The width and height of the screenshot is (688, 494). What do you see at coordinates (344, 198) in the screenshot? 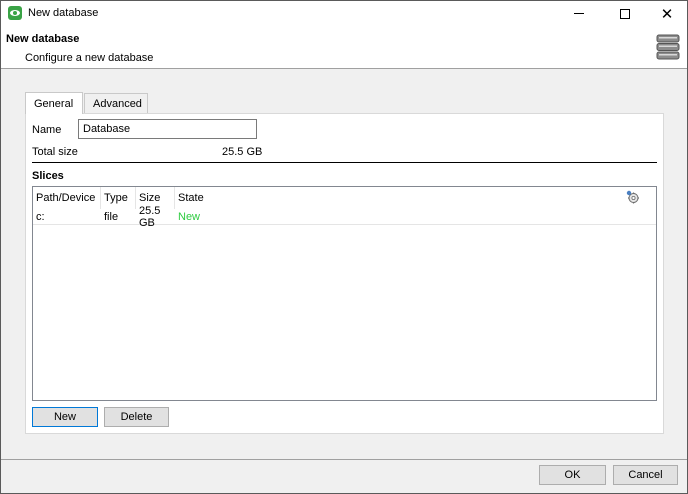
I see `slices-list-header: Path/Device Type Size State` at bounding box center [344, 198].